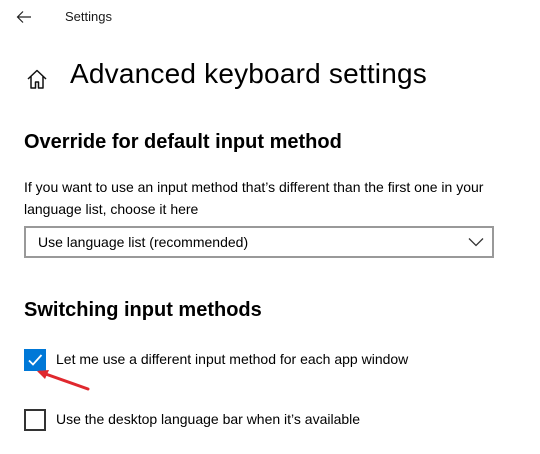 This screenshot has width=540, height=454. Describe the element at coordinates (259, 242) in the screenshot. I see `input-method-dropdown: Use language list (recommended)` at that location.